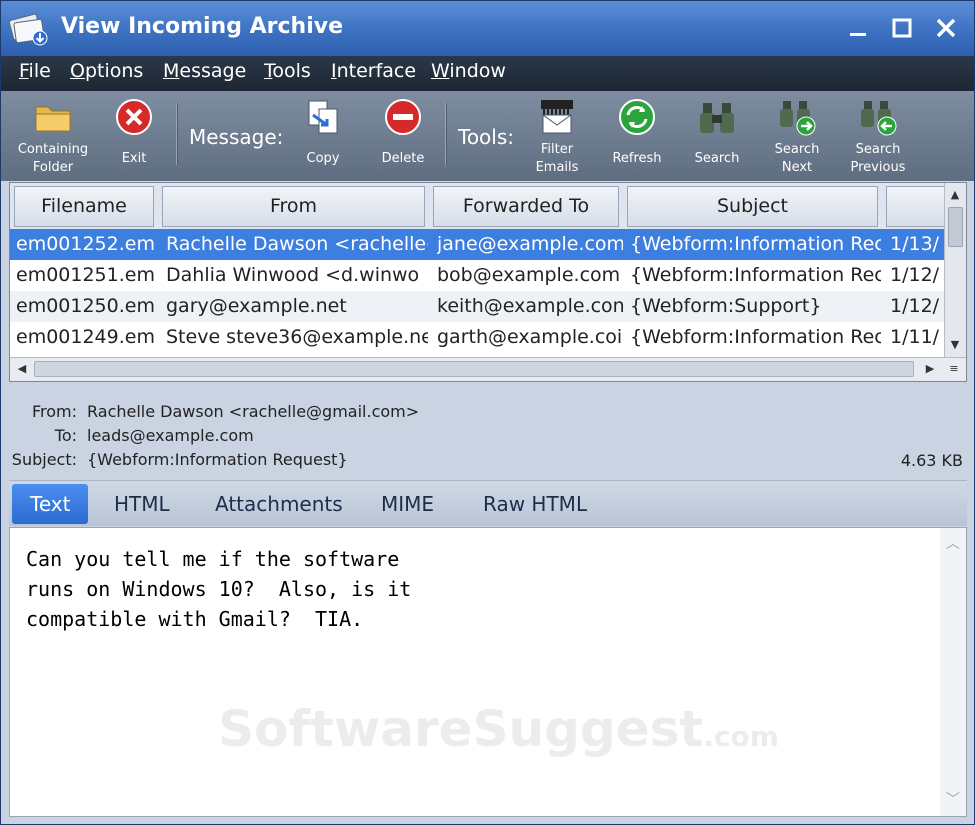  What do you see at coordinates (236, 137) in the screenshot?
I see `message-group-label: Message:` at bounding box center [236, 137].